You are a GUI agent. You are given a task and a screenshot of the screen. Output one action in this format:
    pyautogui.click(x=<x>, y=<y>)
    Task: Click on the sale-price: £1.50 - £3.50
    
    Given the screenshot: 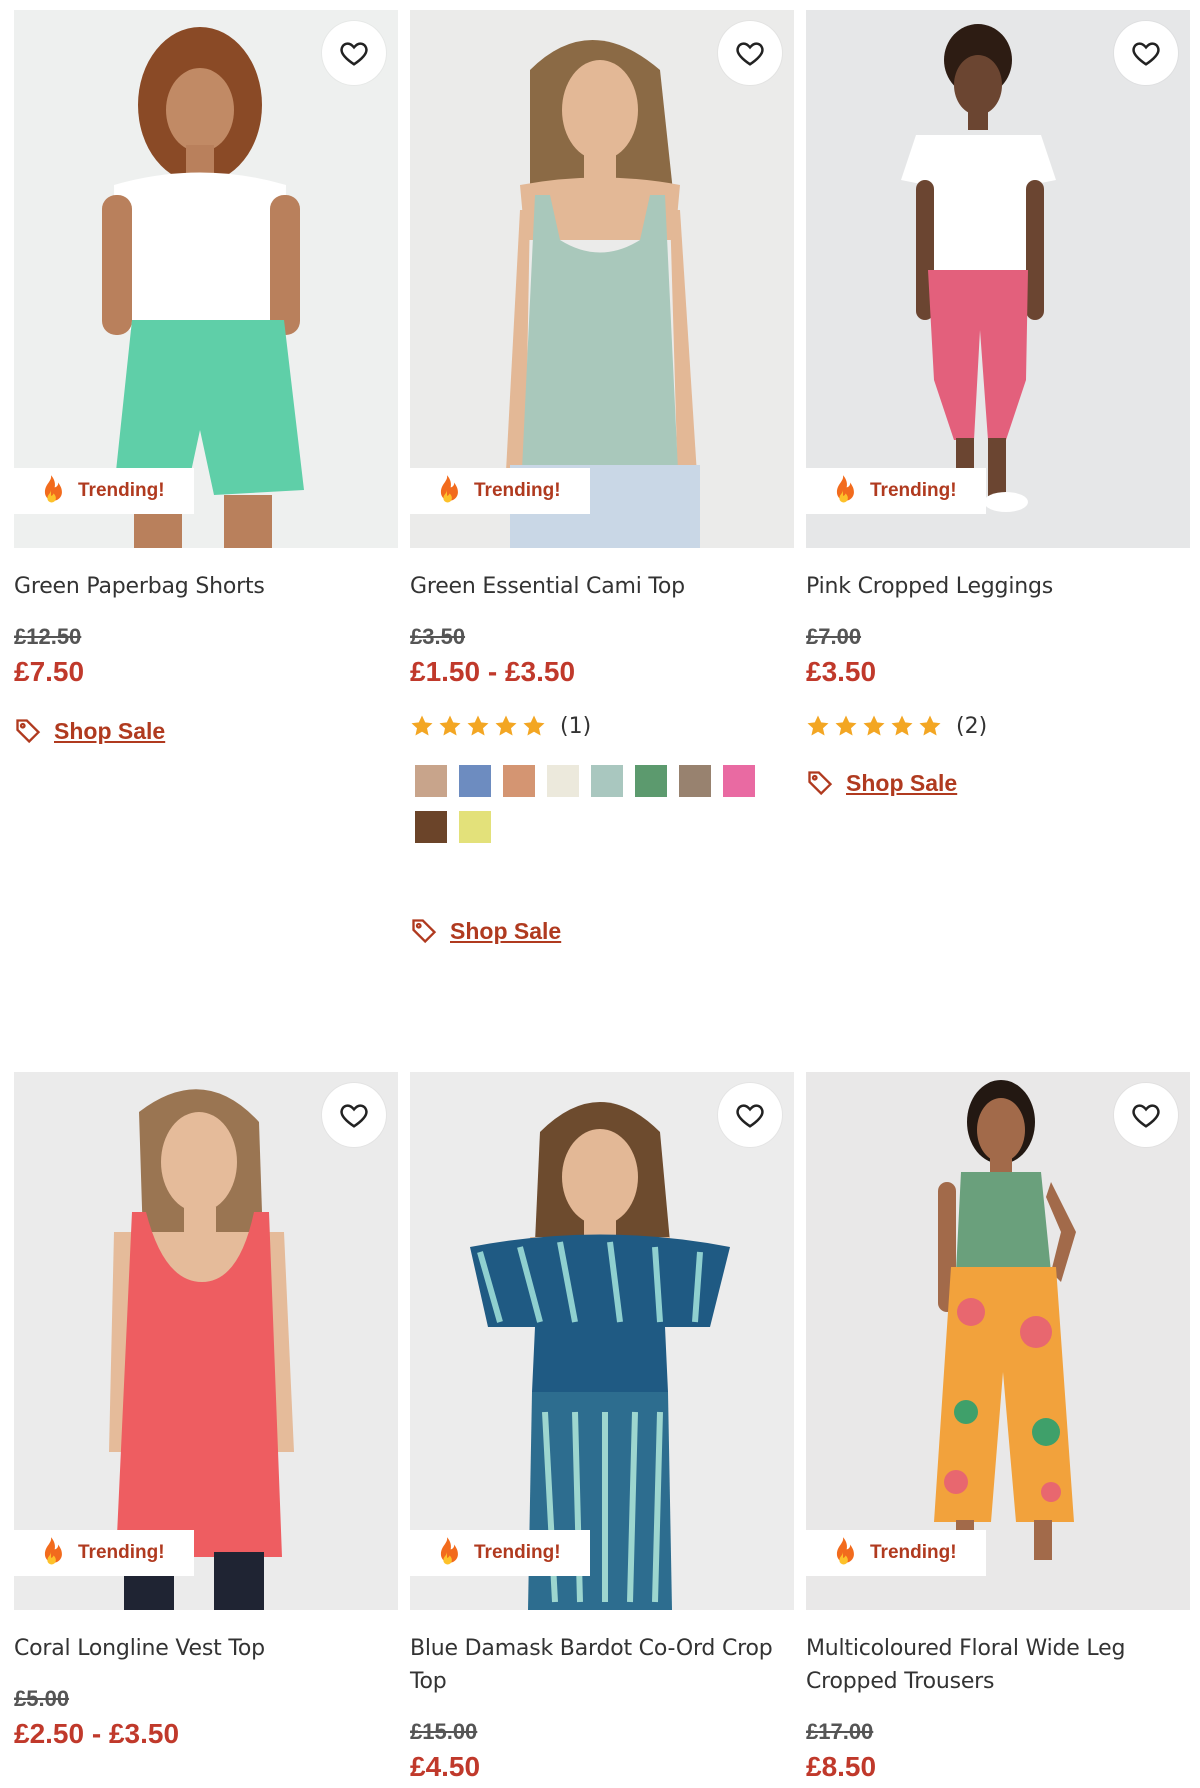 What is the action you would take?
    pyautogui.click(x=493, y=671)
    